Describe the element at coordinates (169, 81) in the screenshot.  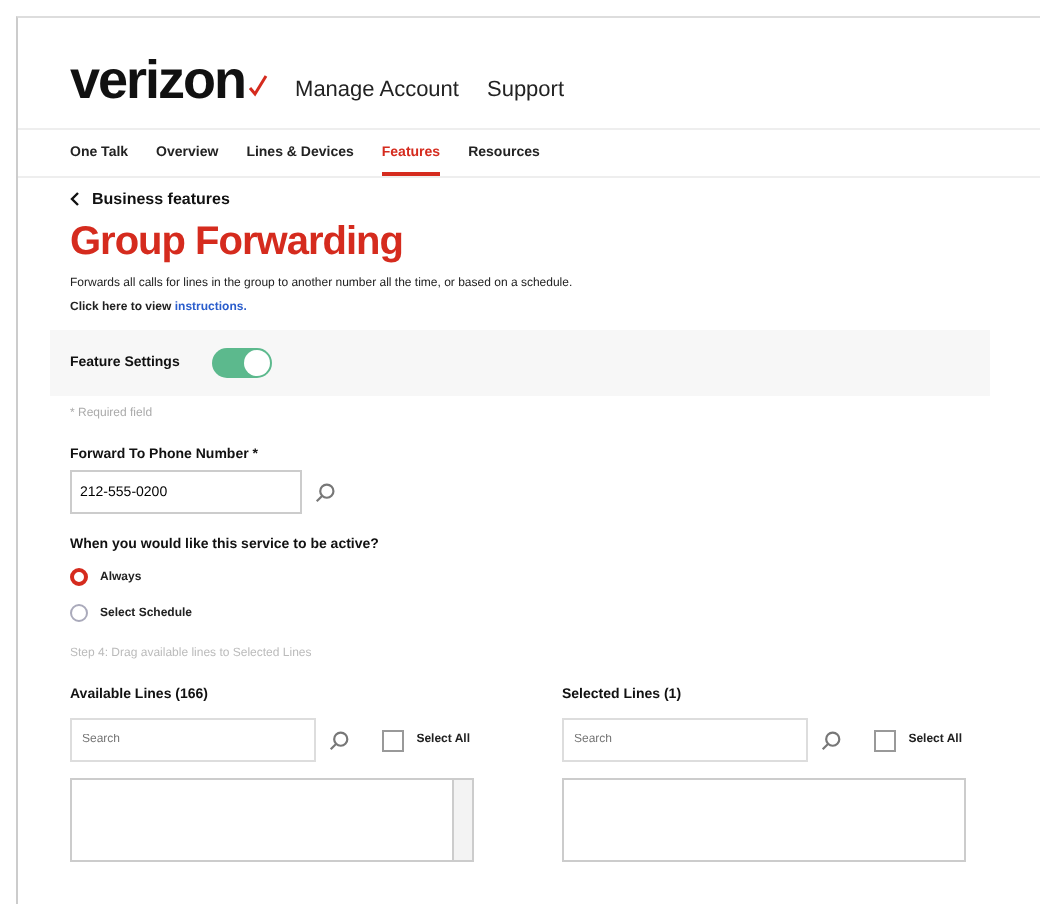
I see `verizon-logo: verizon` at that location.